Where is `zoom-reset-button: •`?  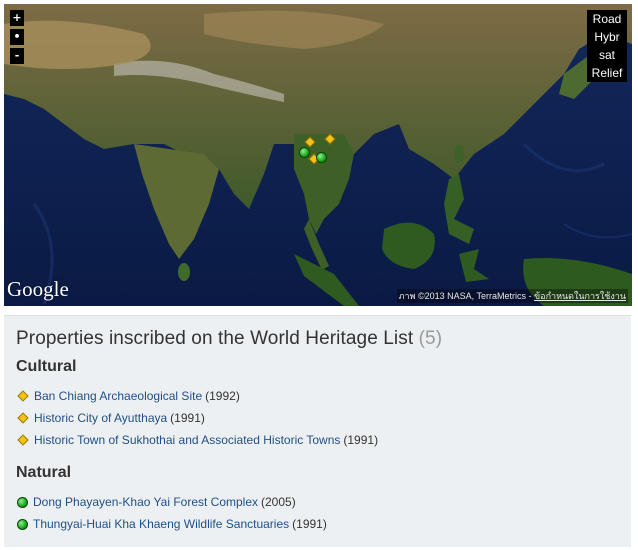 zoom-reset-button: • is located at coordinates (17, 37).